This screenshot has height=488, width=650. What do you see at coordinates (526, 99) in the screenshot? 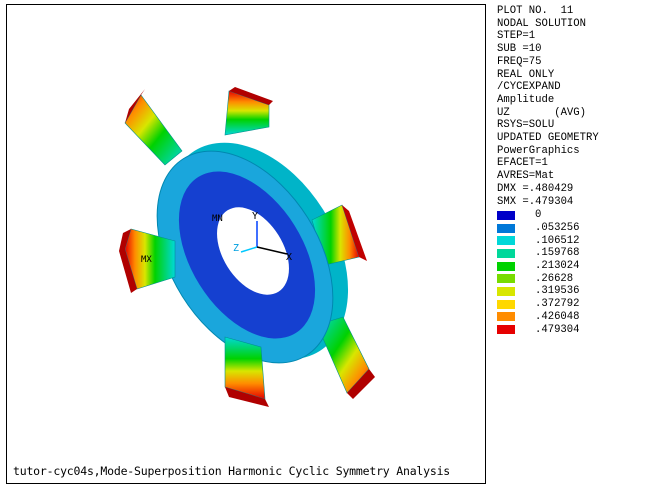
I see `info-line: Amplitude` at bounding box center [526, 99].